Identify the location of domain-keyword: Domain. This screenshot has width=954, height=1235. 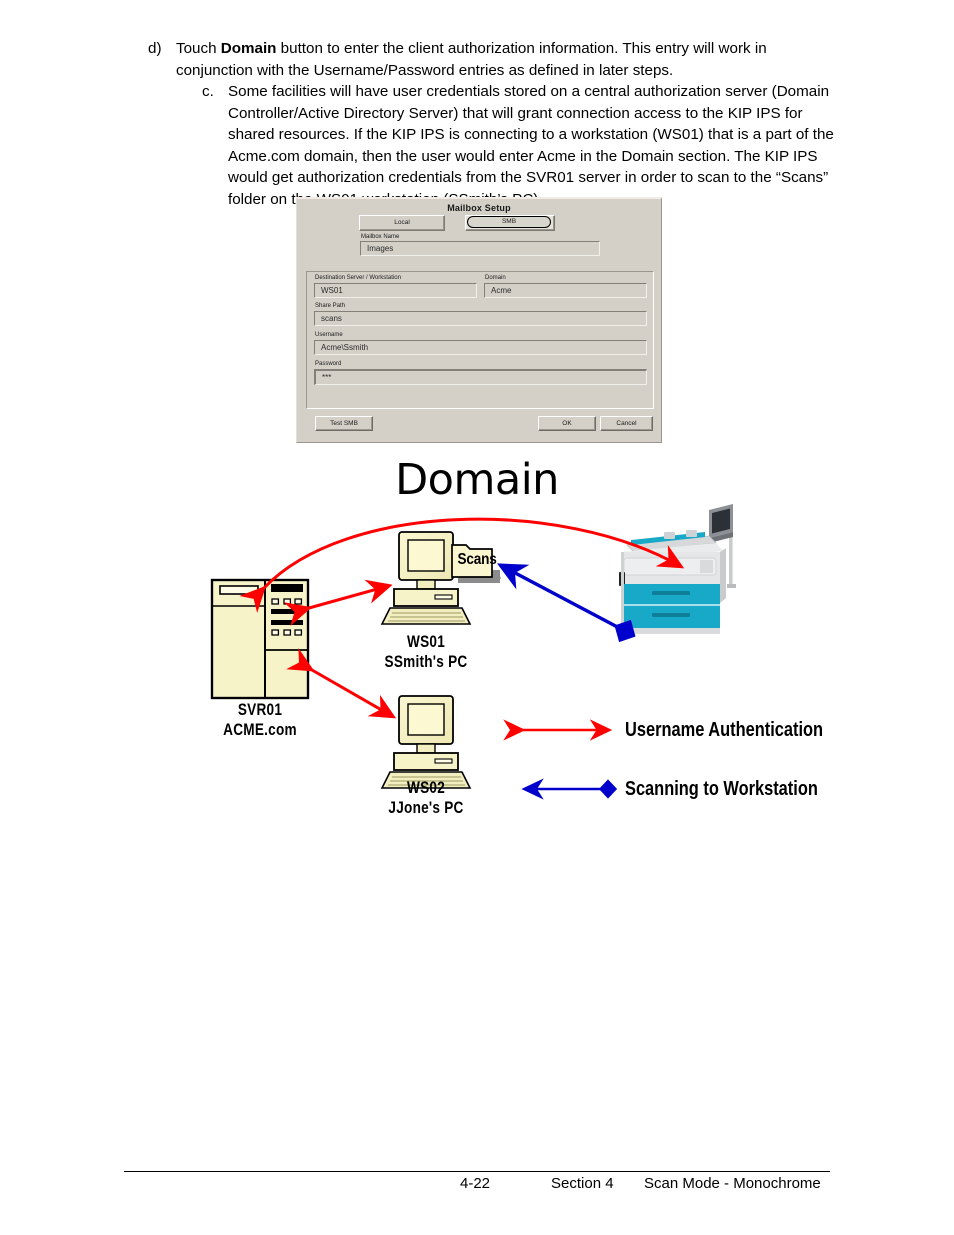
(248, 48).